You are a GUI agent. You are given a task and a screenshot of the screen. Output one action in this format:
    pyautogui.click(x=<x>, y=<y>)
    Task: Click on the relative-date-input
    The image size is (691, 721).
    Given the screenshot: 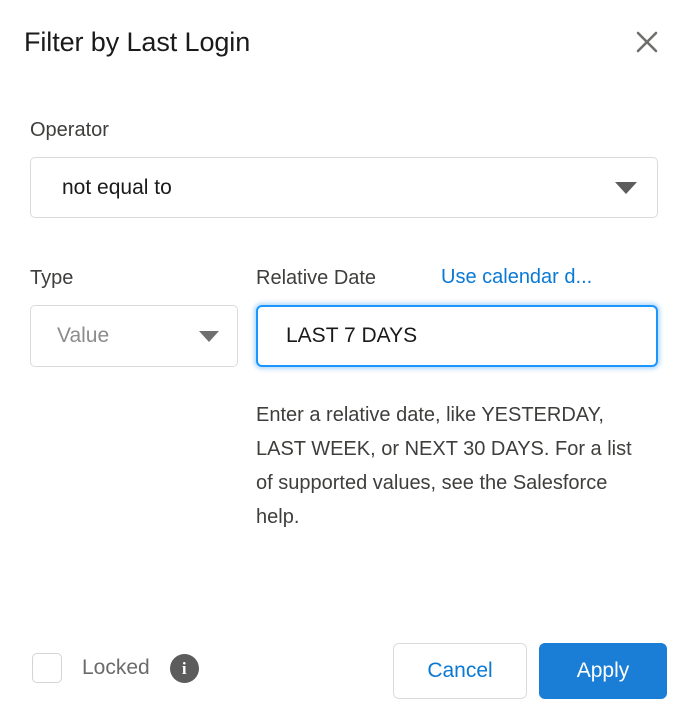 What is the action you would take?
    pyautogui.click(x=457, y=336)
    